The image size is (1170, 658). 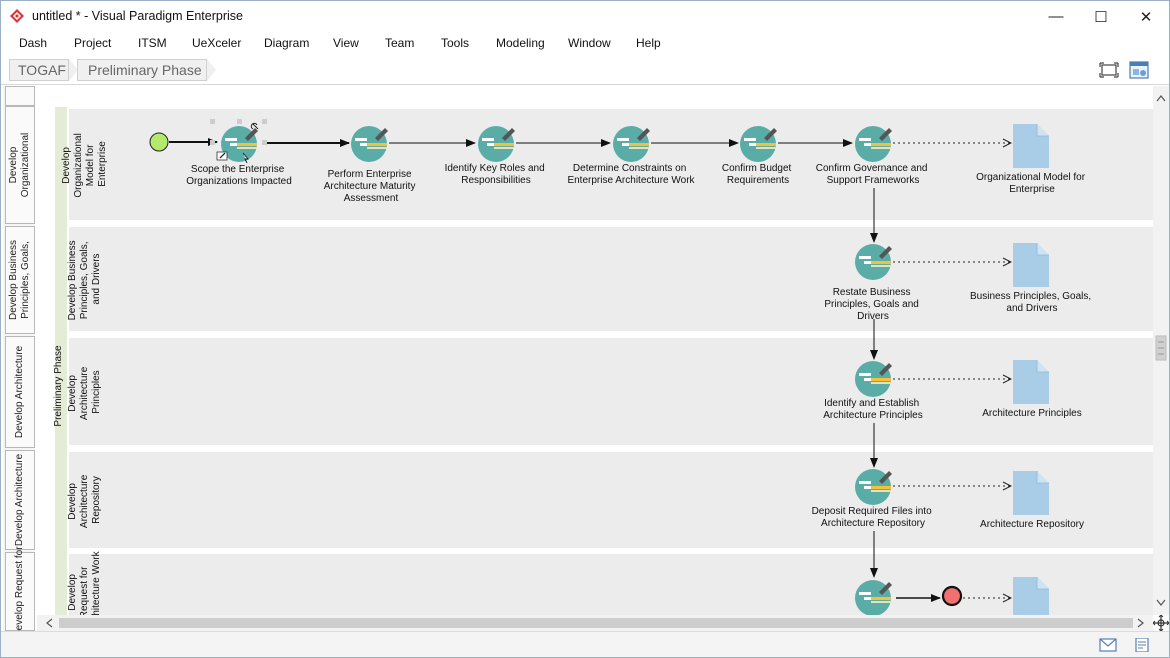 I want to click on svg-text:Develop Architectu: Develop Architecture Principles, so click(x=84, y=392).